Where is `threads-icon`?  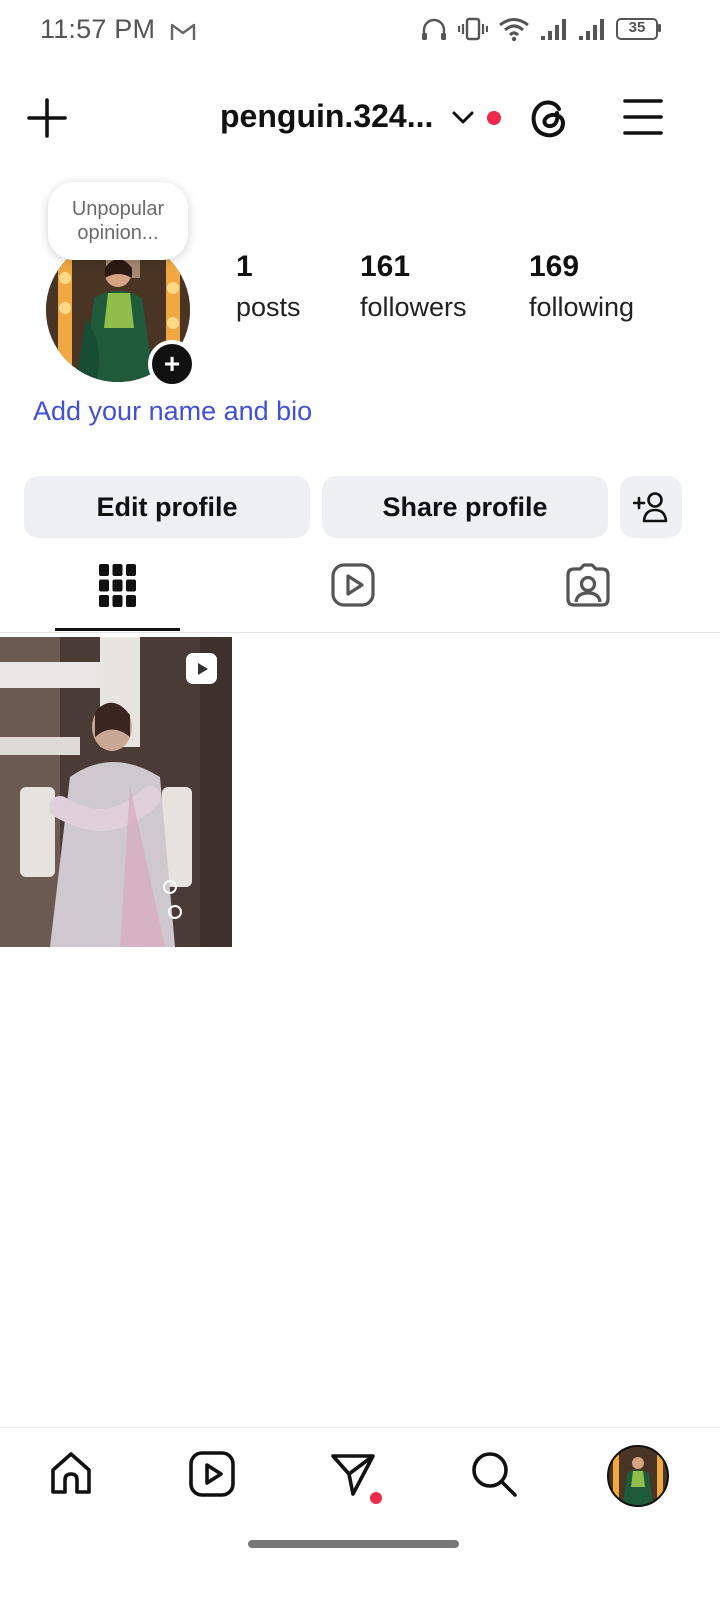
threads-icon is located at coordinates (549, 118).